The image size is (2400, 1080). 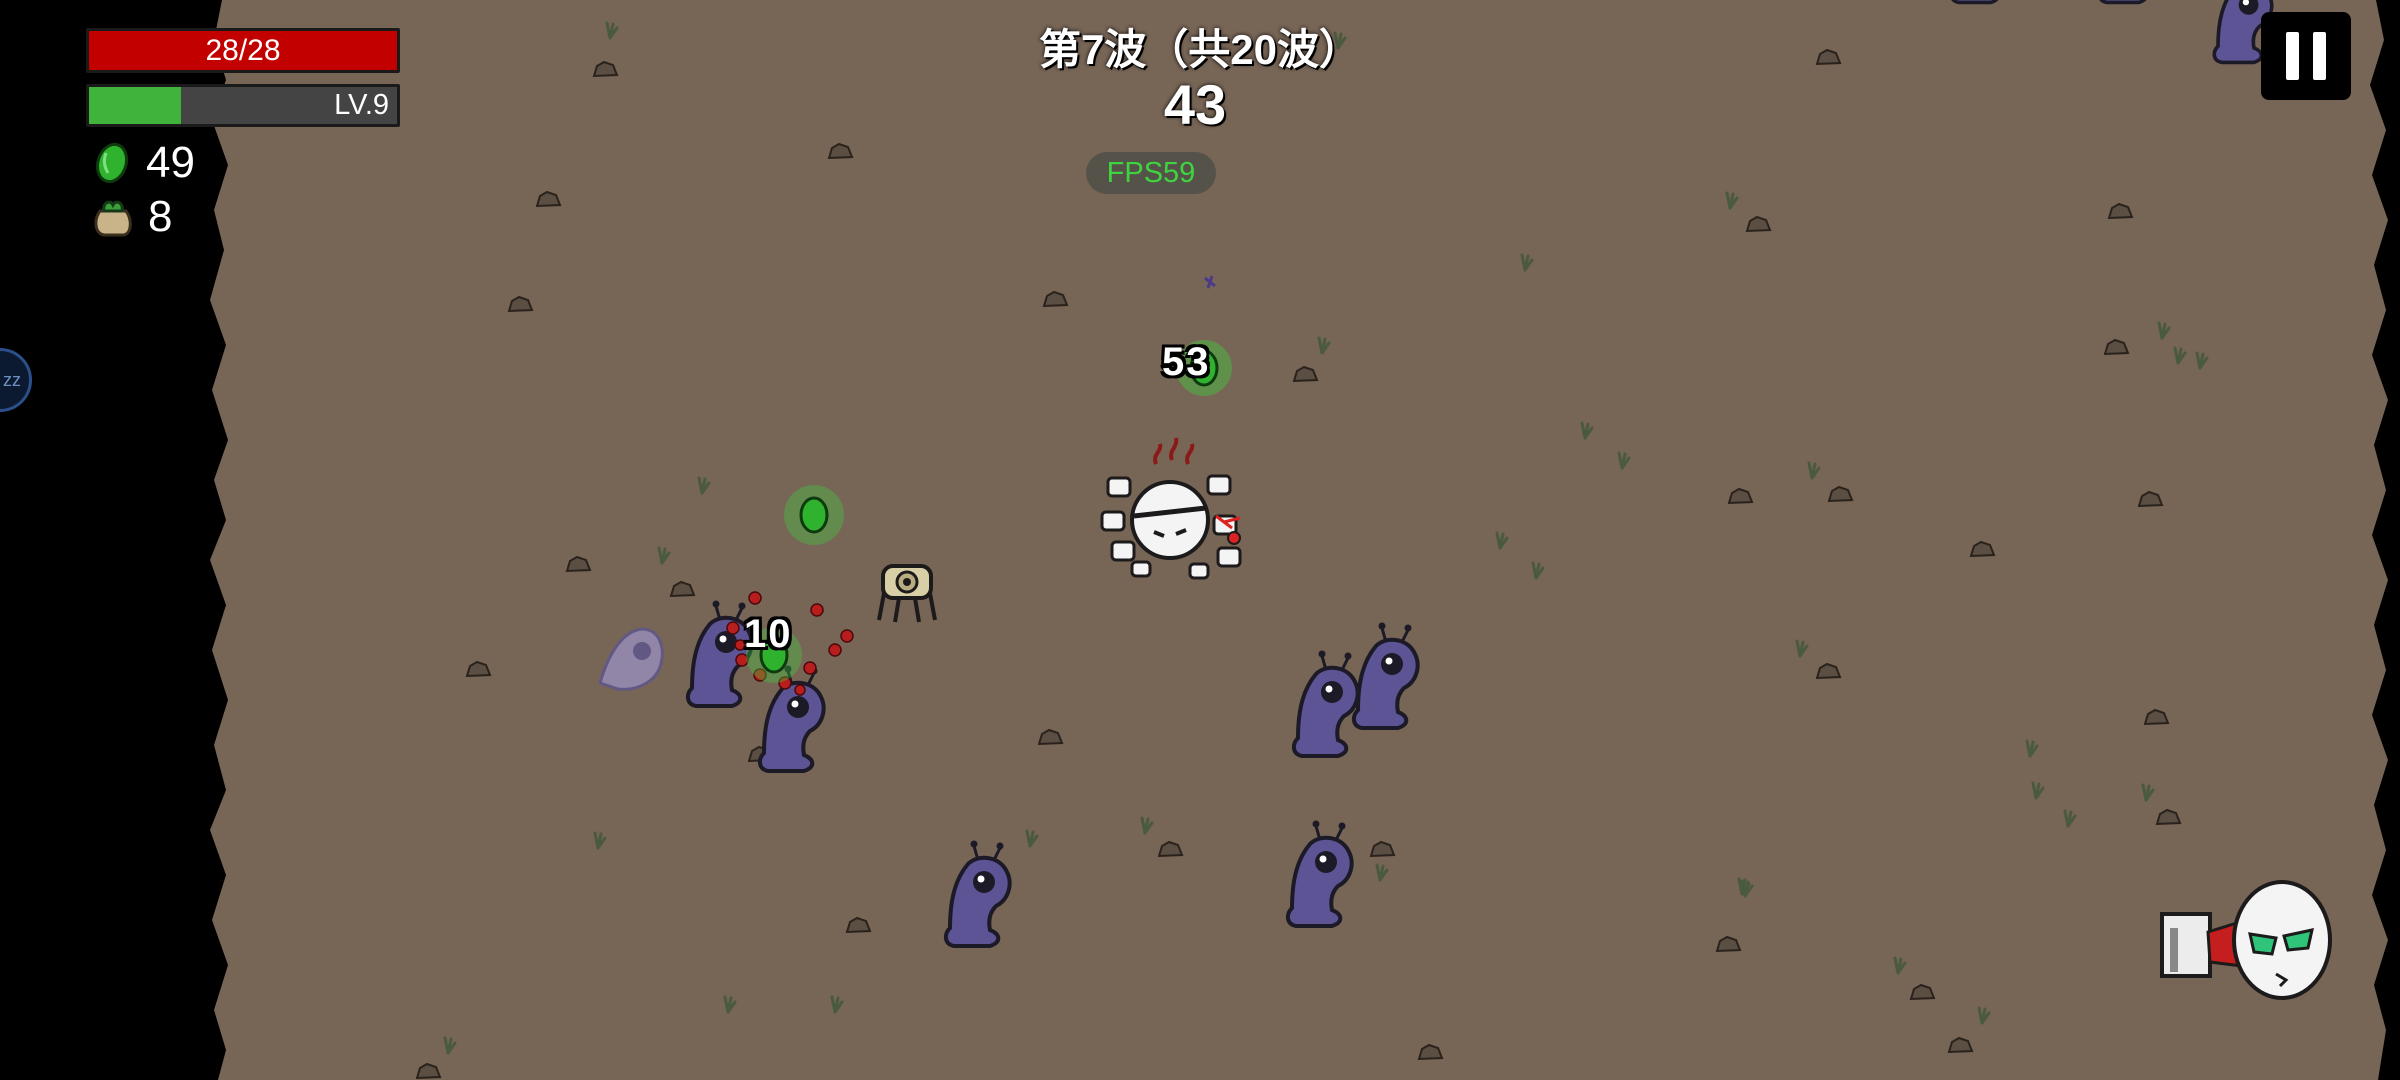 I want to click on level-text: LV.9, so click(x=361, y=105).